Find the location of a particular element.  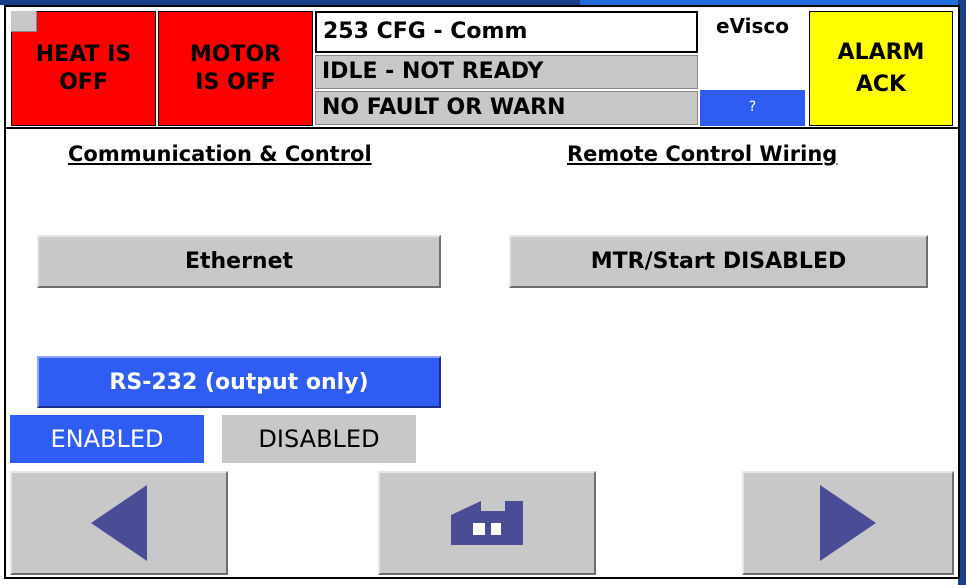

ethernet-label: Ethernet is located at coordinates (239, 261).